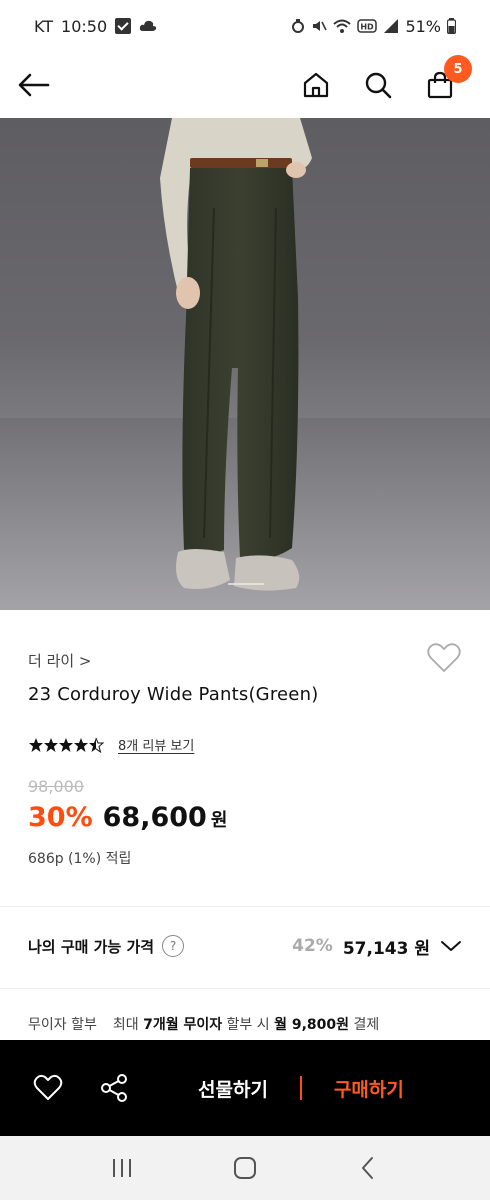 The height and width of the screenshot is (1200, 490). I want to click on status-bar: KT 10:50 HD 51%, so click(245, 26).